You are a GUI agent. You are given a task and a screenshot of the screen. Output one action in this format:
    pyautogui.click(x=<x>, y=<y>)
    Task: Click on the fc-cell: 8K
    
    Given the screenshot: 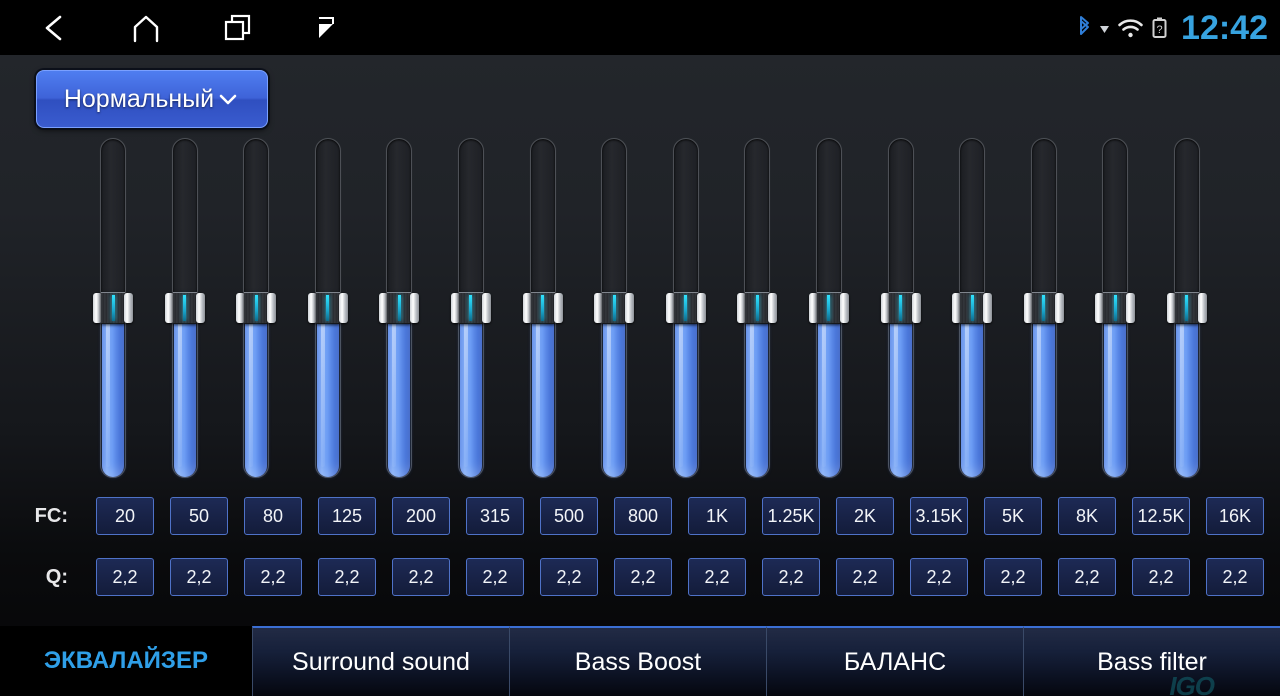 What is the action you would take?
    pyautogui.click(x=1087, y=516)
    